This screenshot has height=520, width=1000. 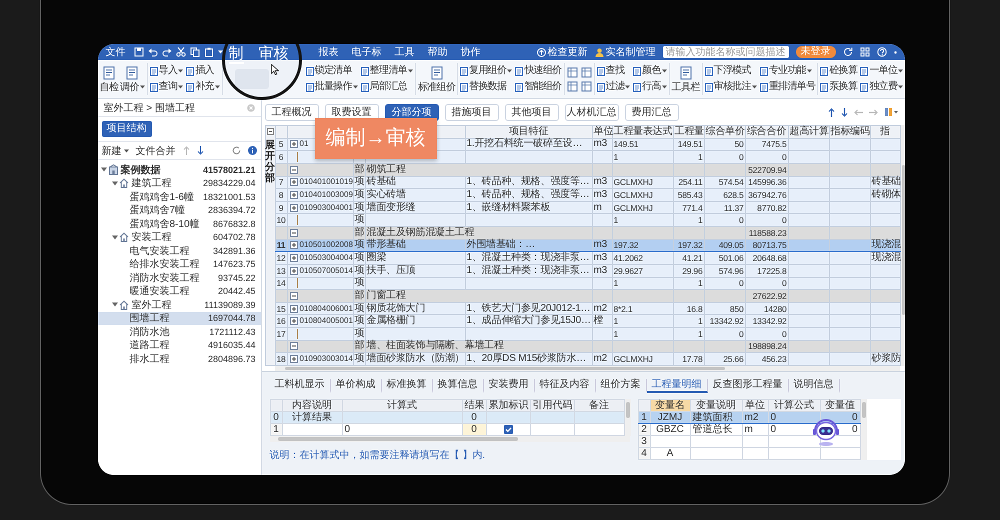 I want to click on tree-row: 暖通安装工程 20442.45, so click(x=179, y=291).